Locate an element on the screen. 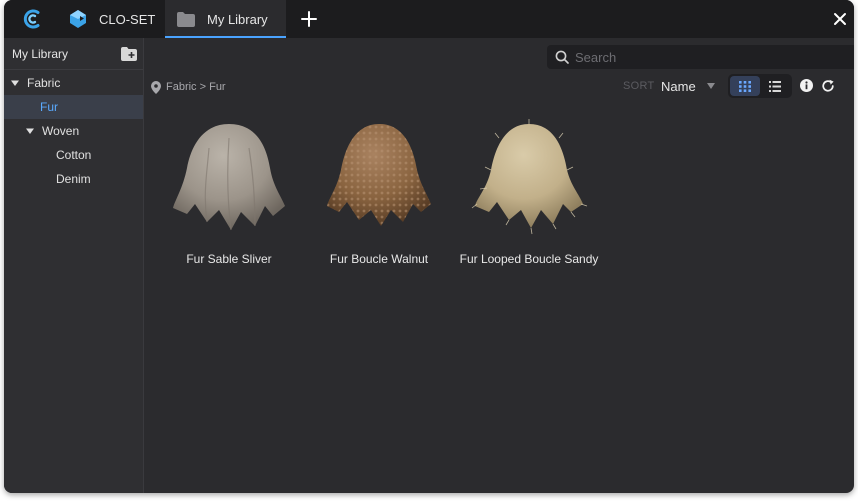  sidebar: My Library Fabric Fur Woven Cotton Denim is located at coordinates (74, 265).